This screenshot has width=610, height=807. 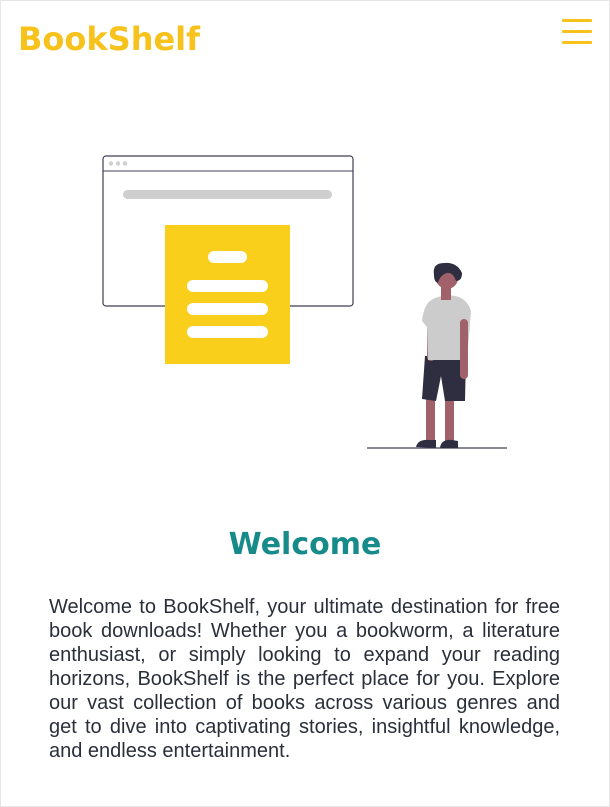 What do you see at coordinates (109, 39) in the screenshot?
I see `brand-logo: BookShelf` at bounding box center [109, 39].